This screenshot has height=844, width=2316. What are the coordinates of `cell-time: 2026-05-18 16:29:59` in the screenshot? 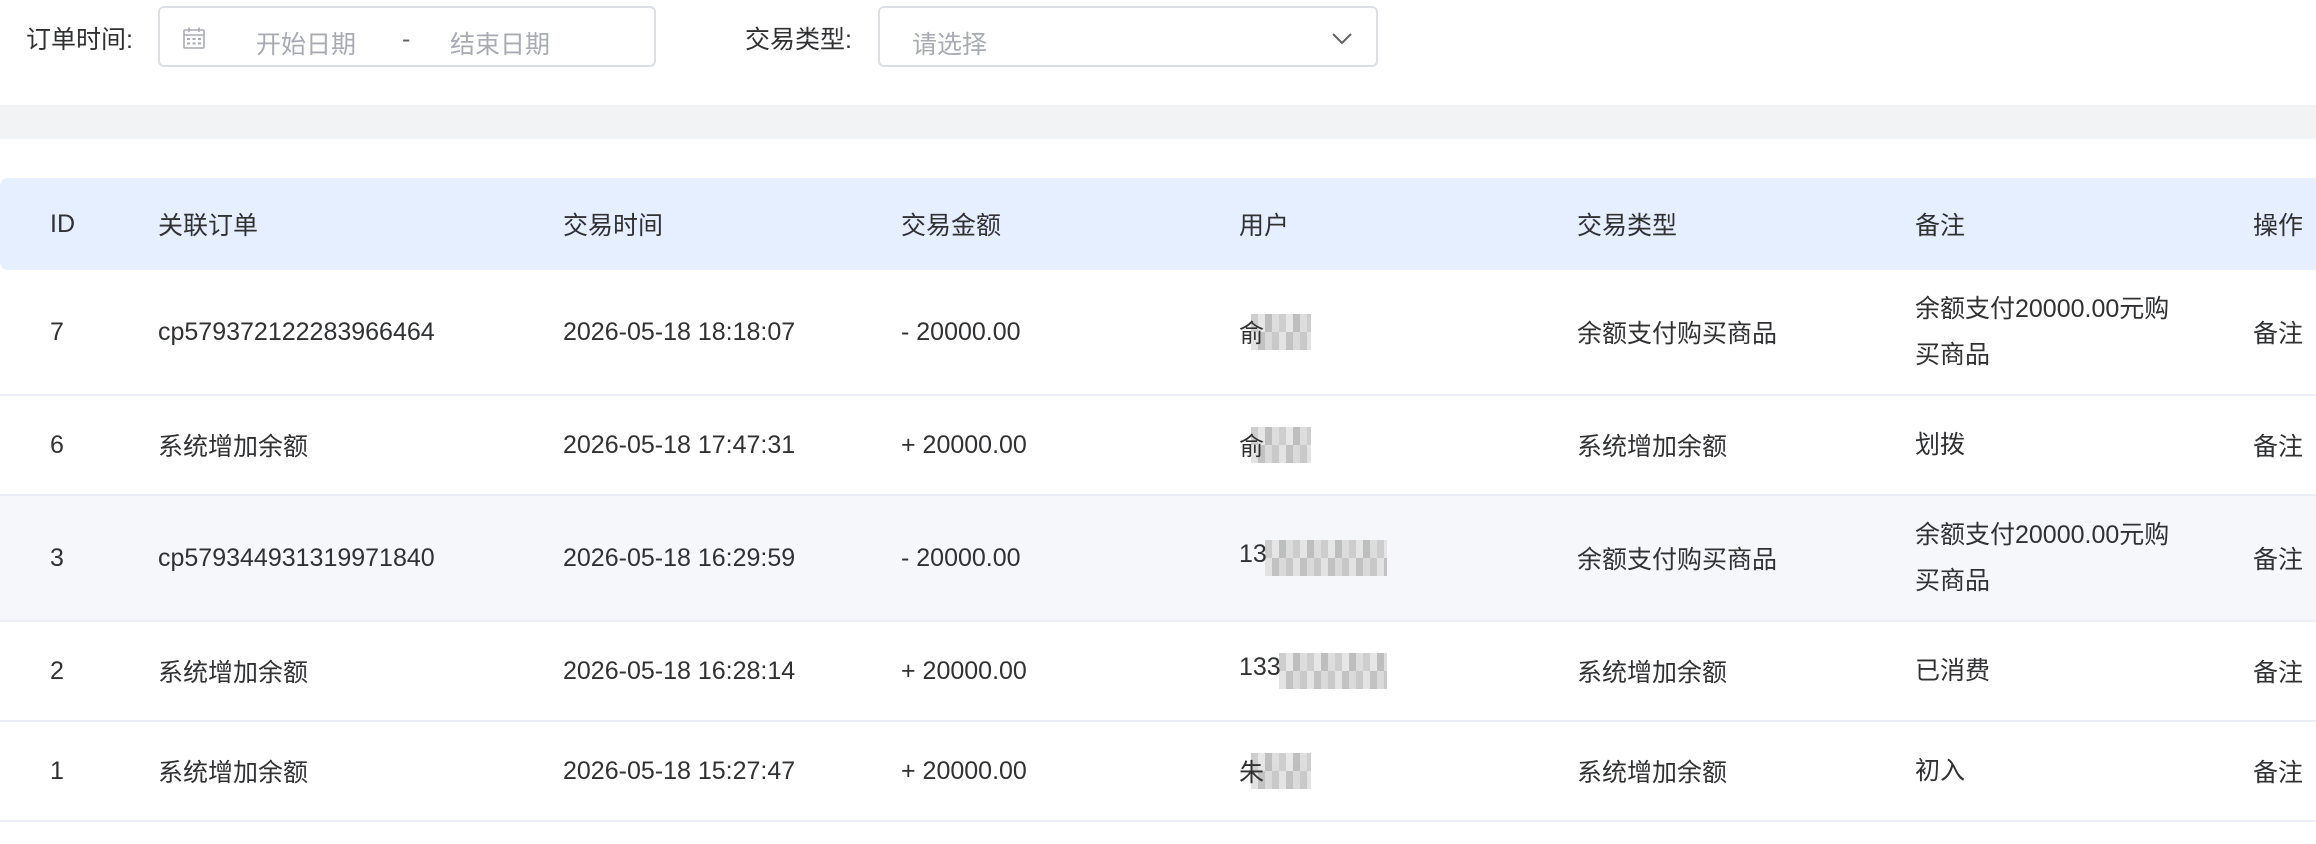 It's located at (732, 558).